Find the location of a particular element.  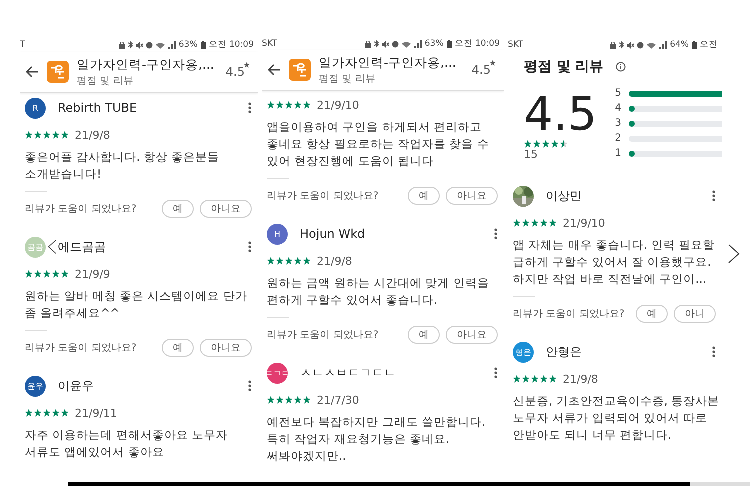

reviewer-name: Hojun Wkd is located at coordinates (333, 234).